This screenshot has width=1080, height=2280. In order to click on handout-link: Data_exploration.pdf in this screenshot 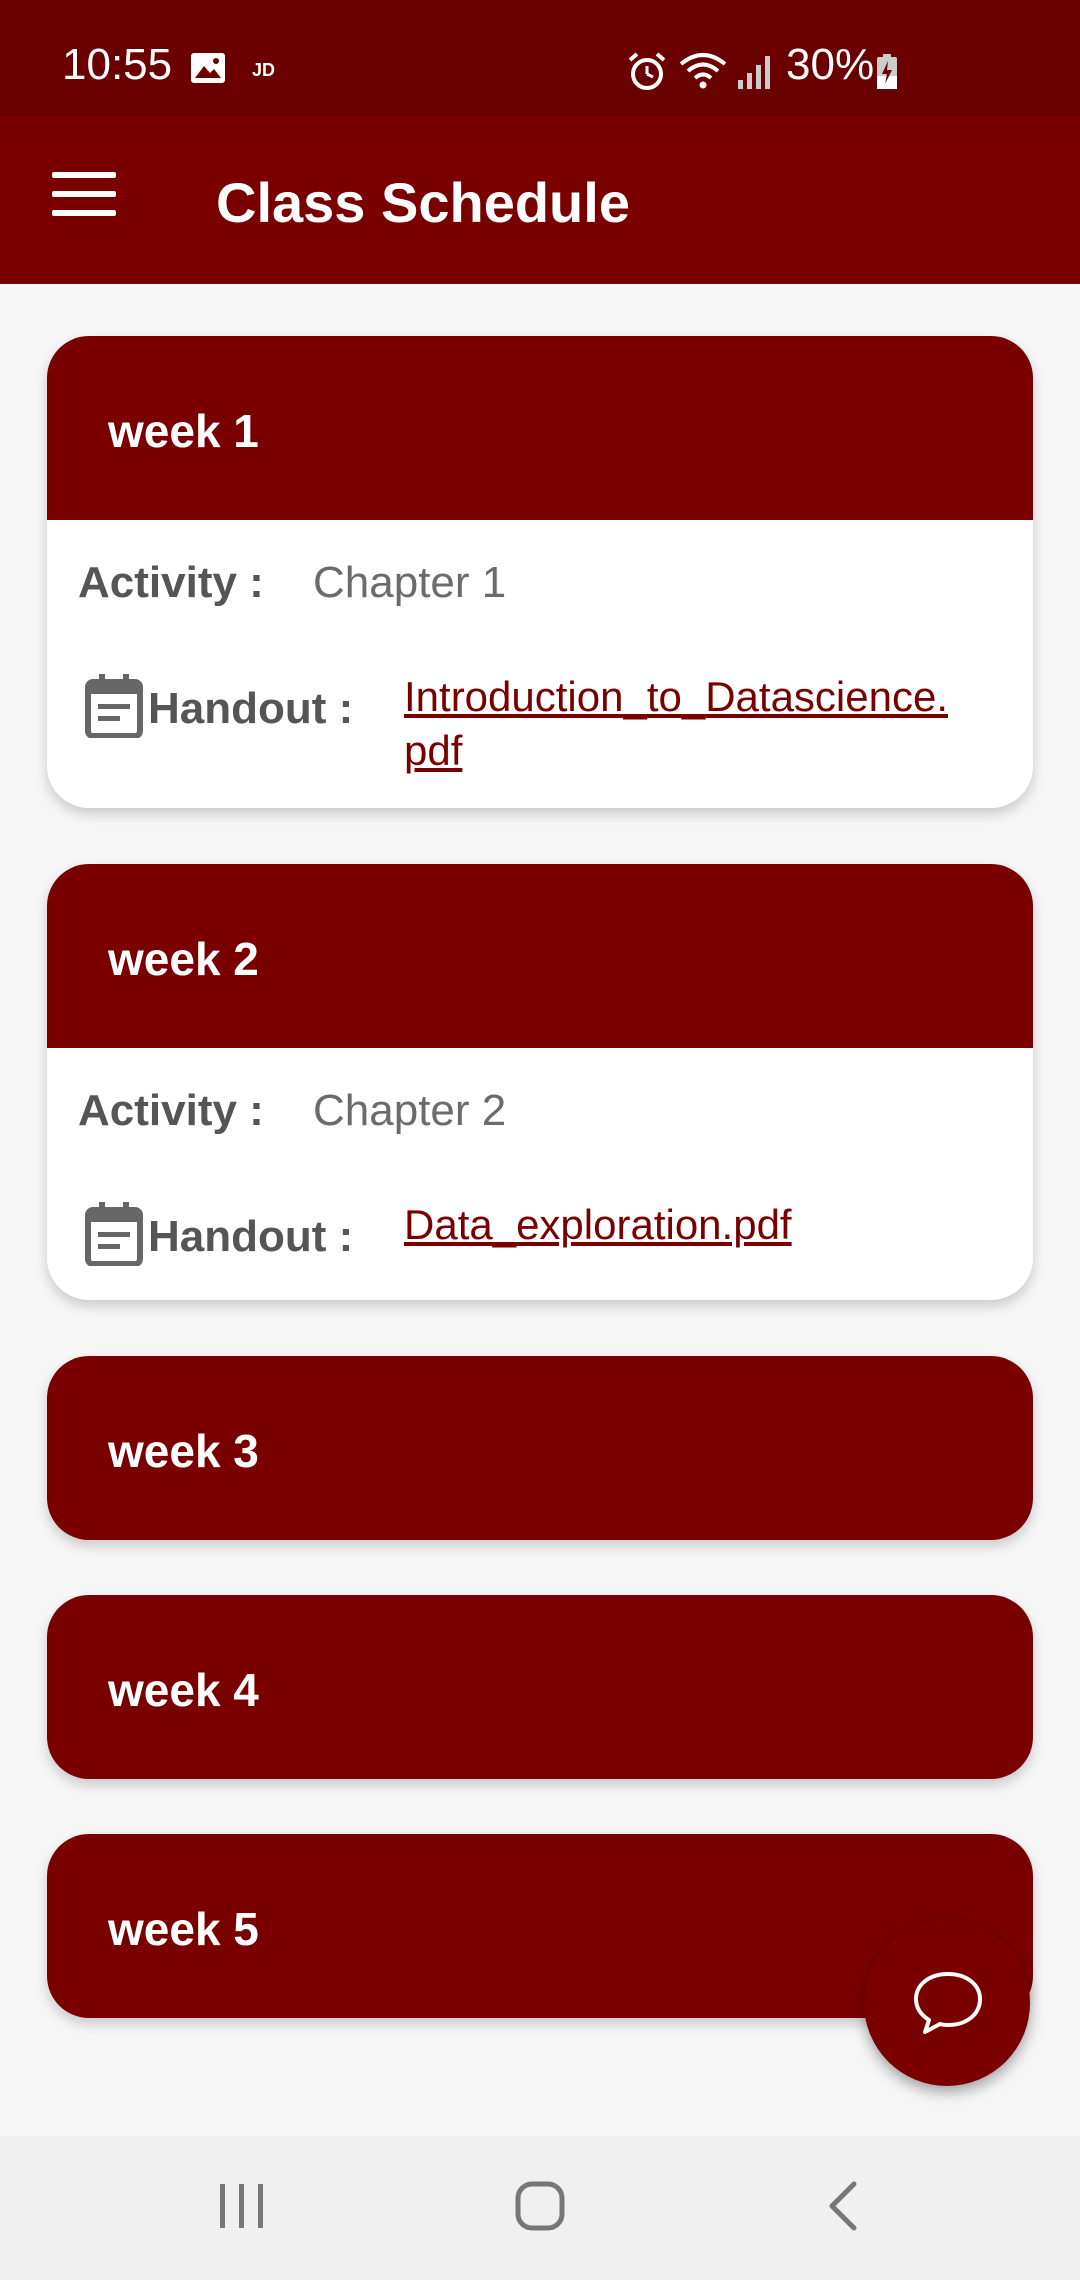, I will do `click(598, 1225)`.